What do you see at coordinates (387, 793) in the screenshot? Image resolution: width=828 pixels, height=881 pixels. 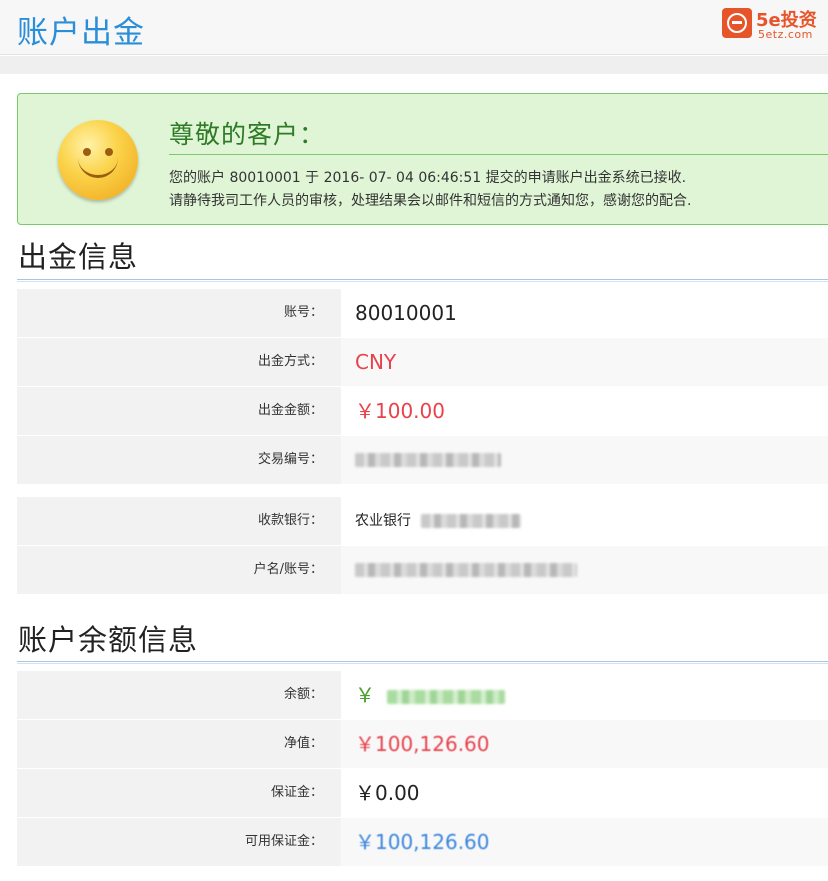 I see `margin-value: ￥0.00` at bounding box center [387, 793].